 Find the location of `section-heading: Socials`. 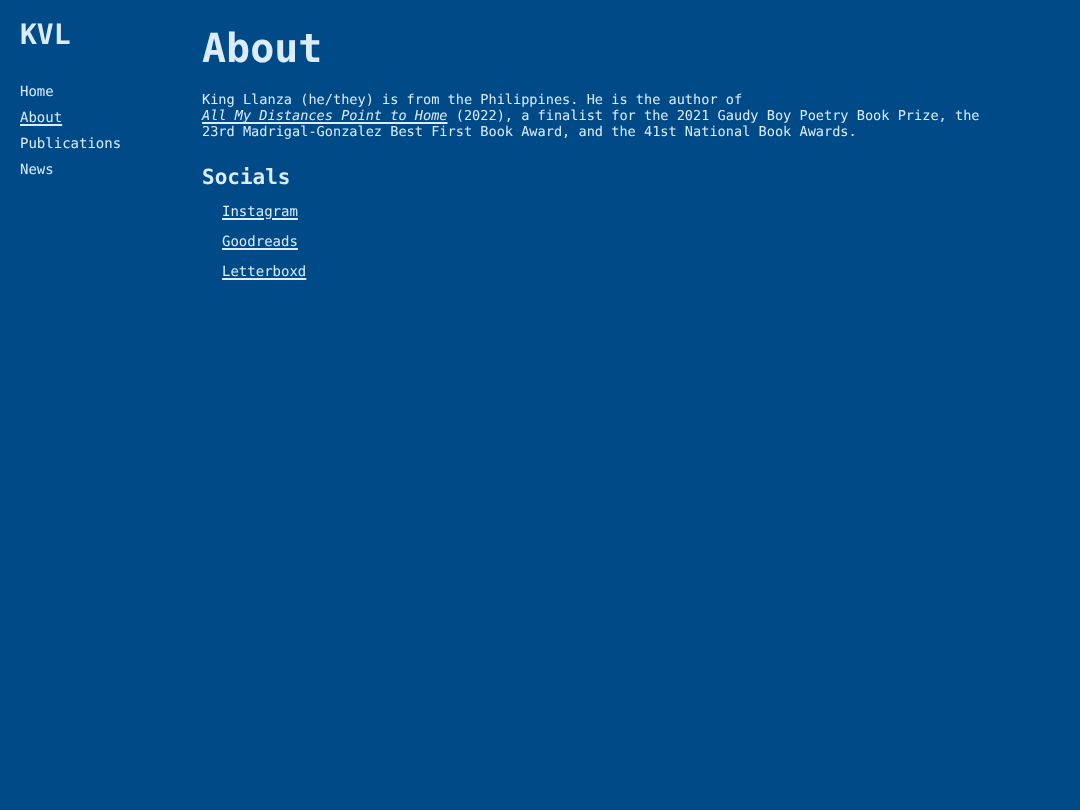

section-heading: Socials is located at coordinates (247, 177).